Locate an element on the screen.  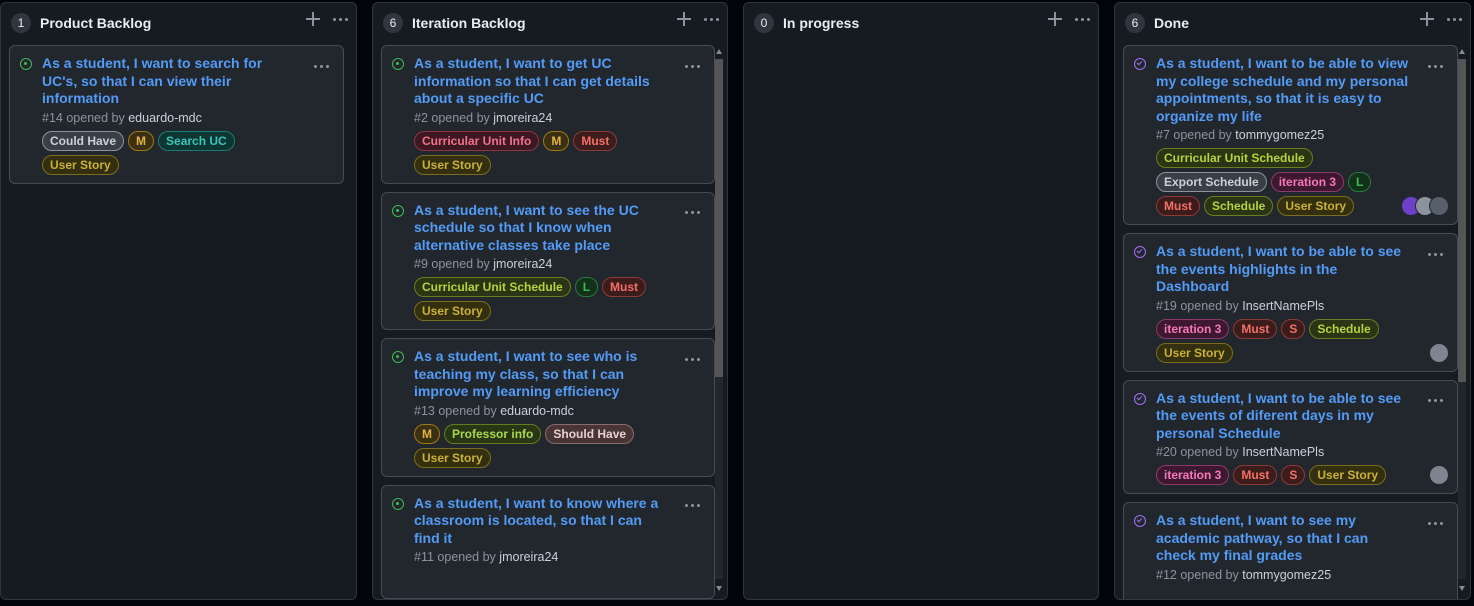
label-badge: Professor info is located at coordinates (493, 433).